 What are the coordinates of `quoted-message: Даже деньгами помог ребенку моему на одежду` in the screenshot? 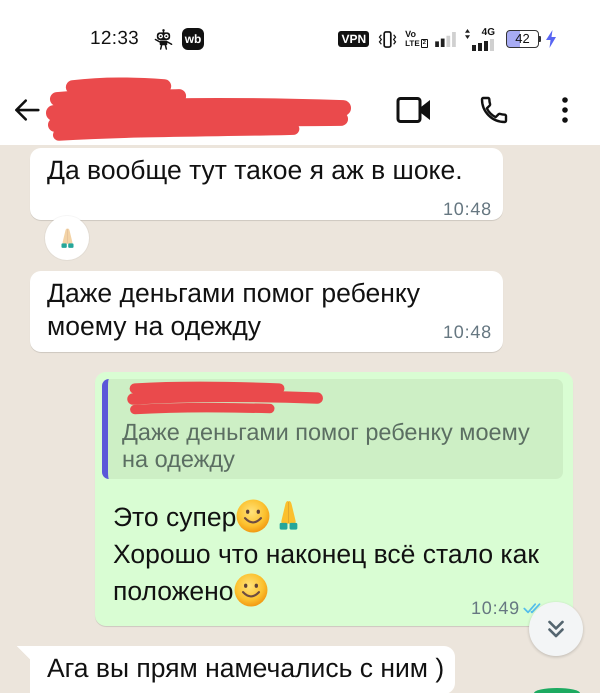 It's located at (332, 429).